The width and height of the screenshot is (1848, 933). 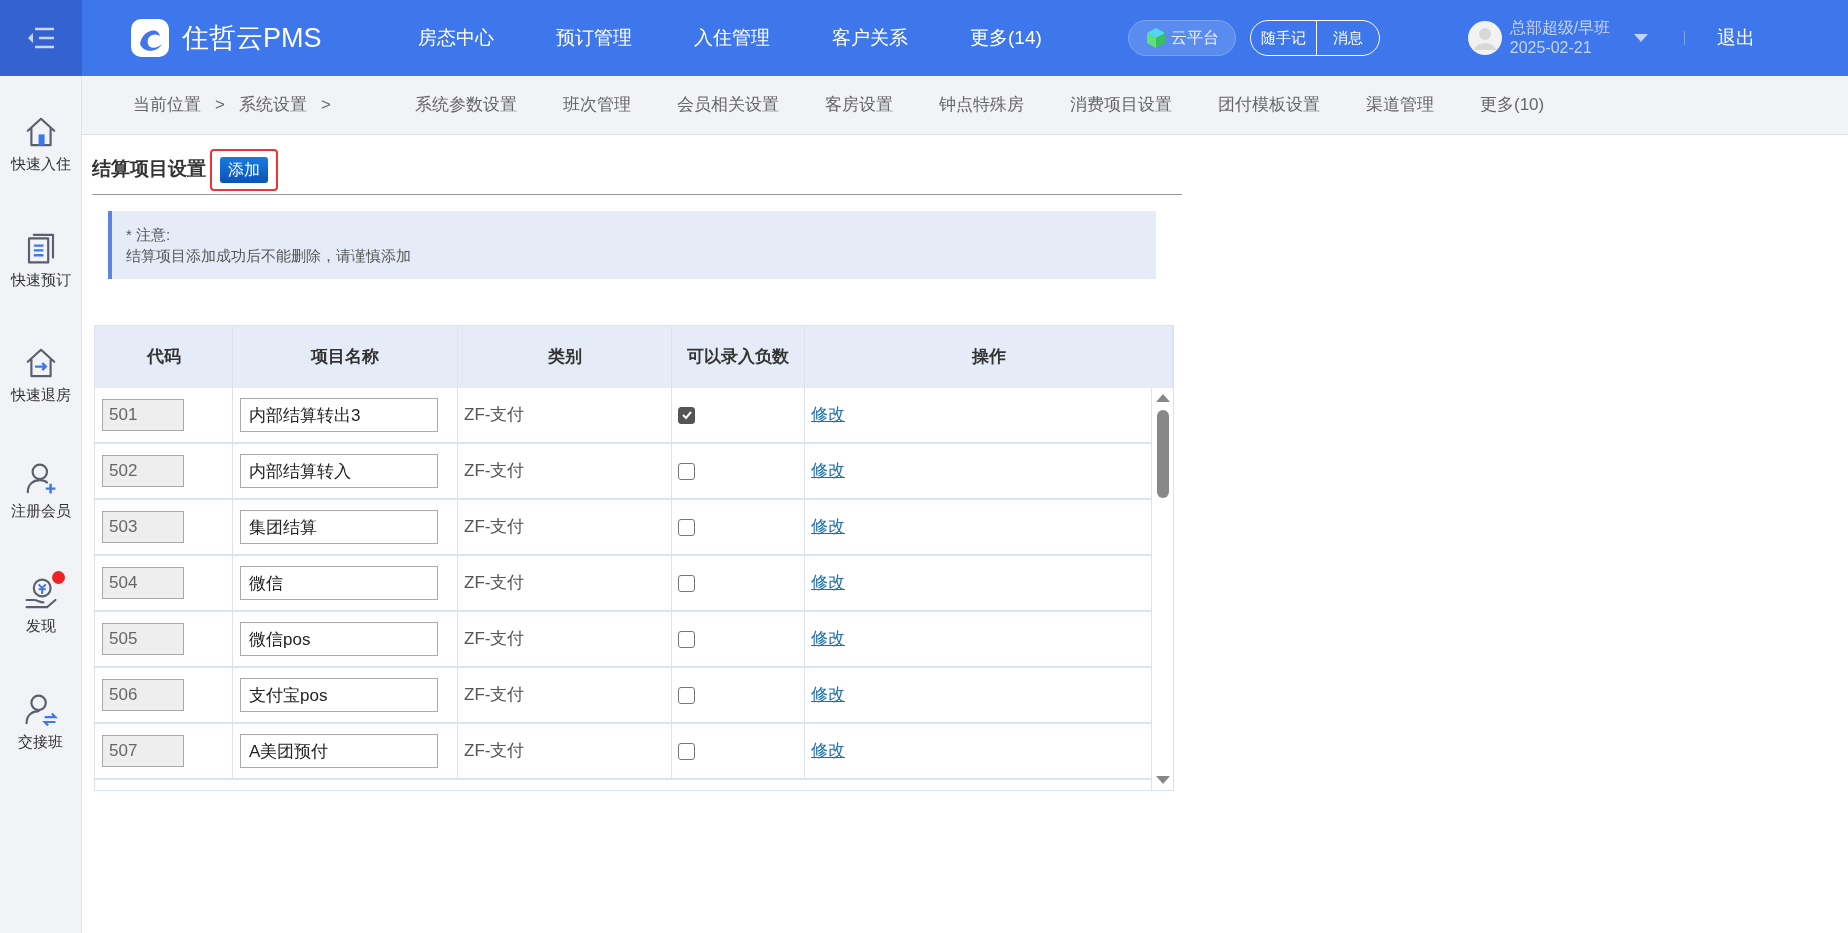 What do you see at coordinates (1512, 105) in the screenshot?
I see `subnav-link: 更多(10)` at bounding box center [1512, 105].